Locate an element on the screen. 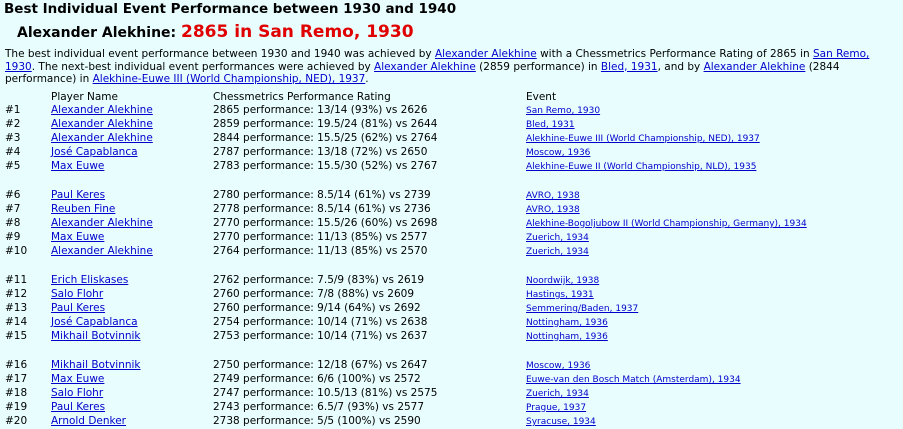 Image resolution: width=903 pixels, height=429 pixels. performance-cell: 2780 performance: 8.5/14 (61%) vs 2739 is located at coordinates (322, 194).